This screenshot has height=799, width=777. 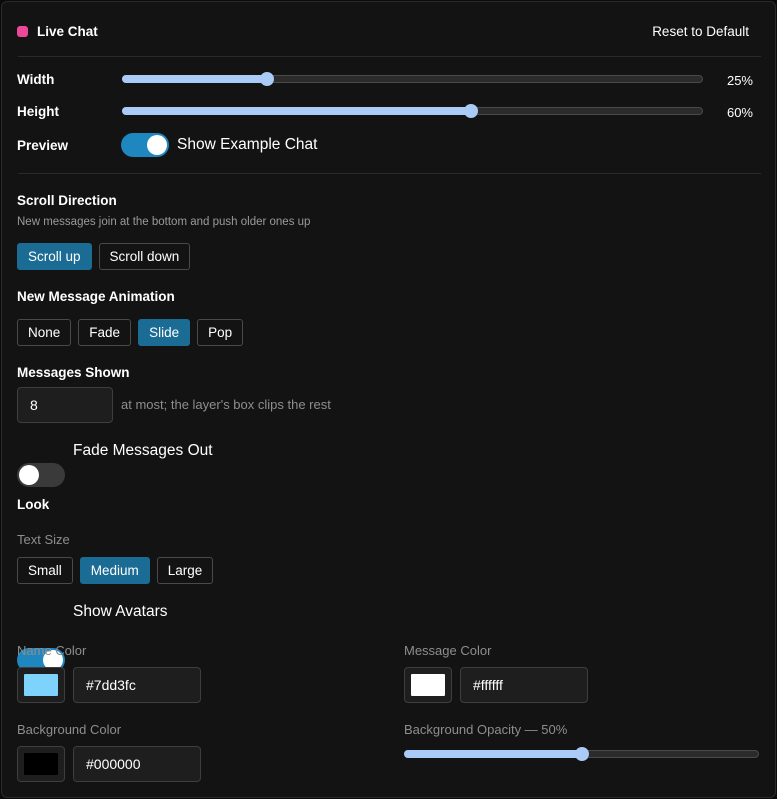 I want to click on text-size-group: Small Medium Large, so click(x=115, y=570).